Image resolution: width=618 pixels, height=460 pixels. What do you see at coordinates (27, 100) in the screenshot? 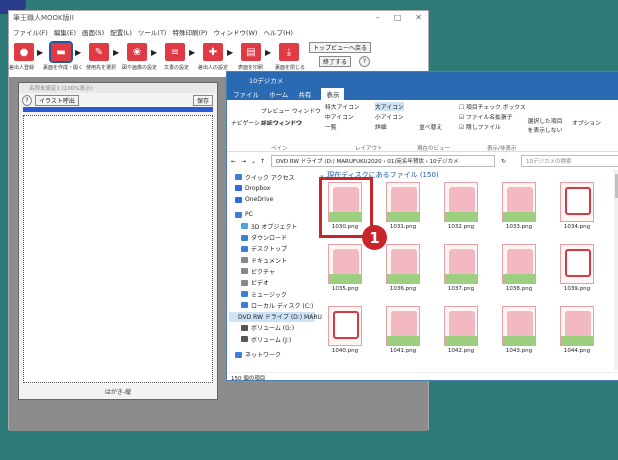
I see `doc-help-button: ?` at bounding box center [27, 100].